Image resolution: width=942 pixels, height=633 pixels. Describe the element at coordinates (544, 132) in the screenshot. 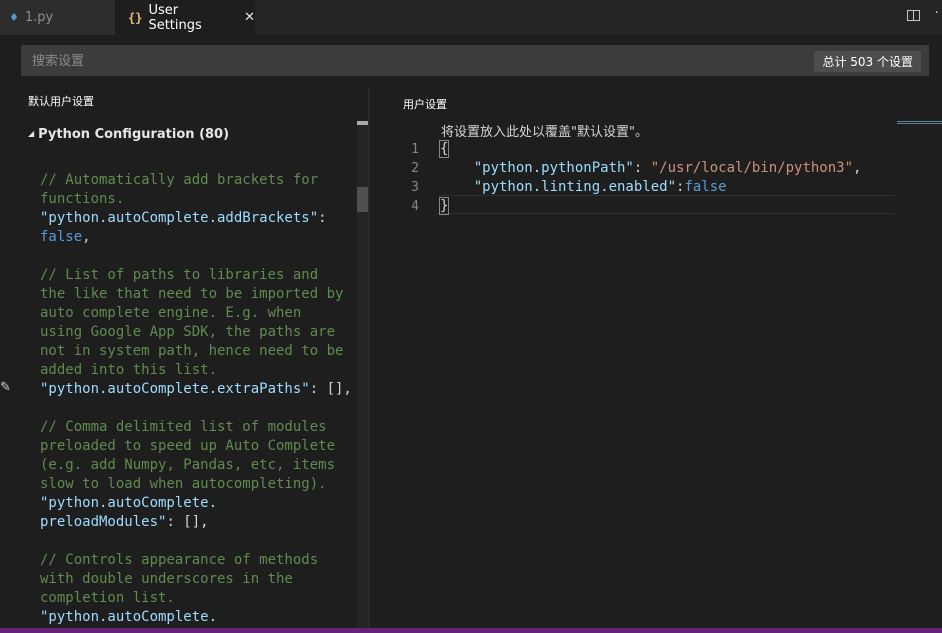

I see `override-hint: 将设置放入此处以覆盖"默认设置"。` at that location.